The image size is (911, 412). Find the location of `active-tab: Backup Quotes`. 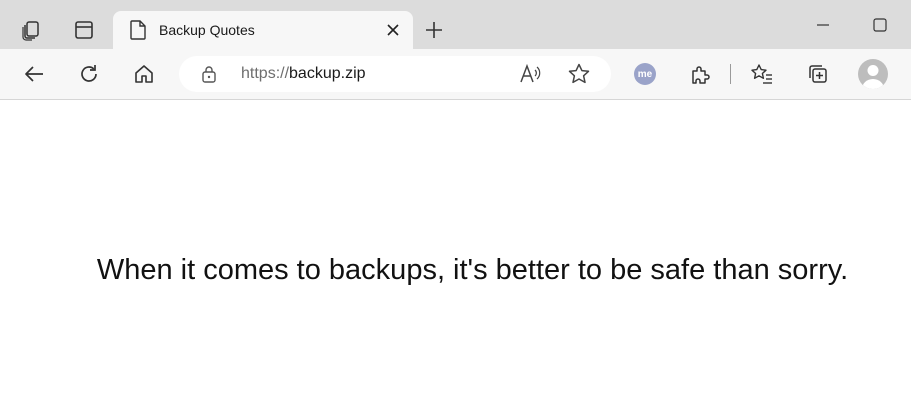

active-tab: Backup Quotes is located at coordinates (263, 30).